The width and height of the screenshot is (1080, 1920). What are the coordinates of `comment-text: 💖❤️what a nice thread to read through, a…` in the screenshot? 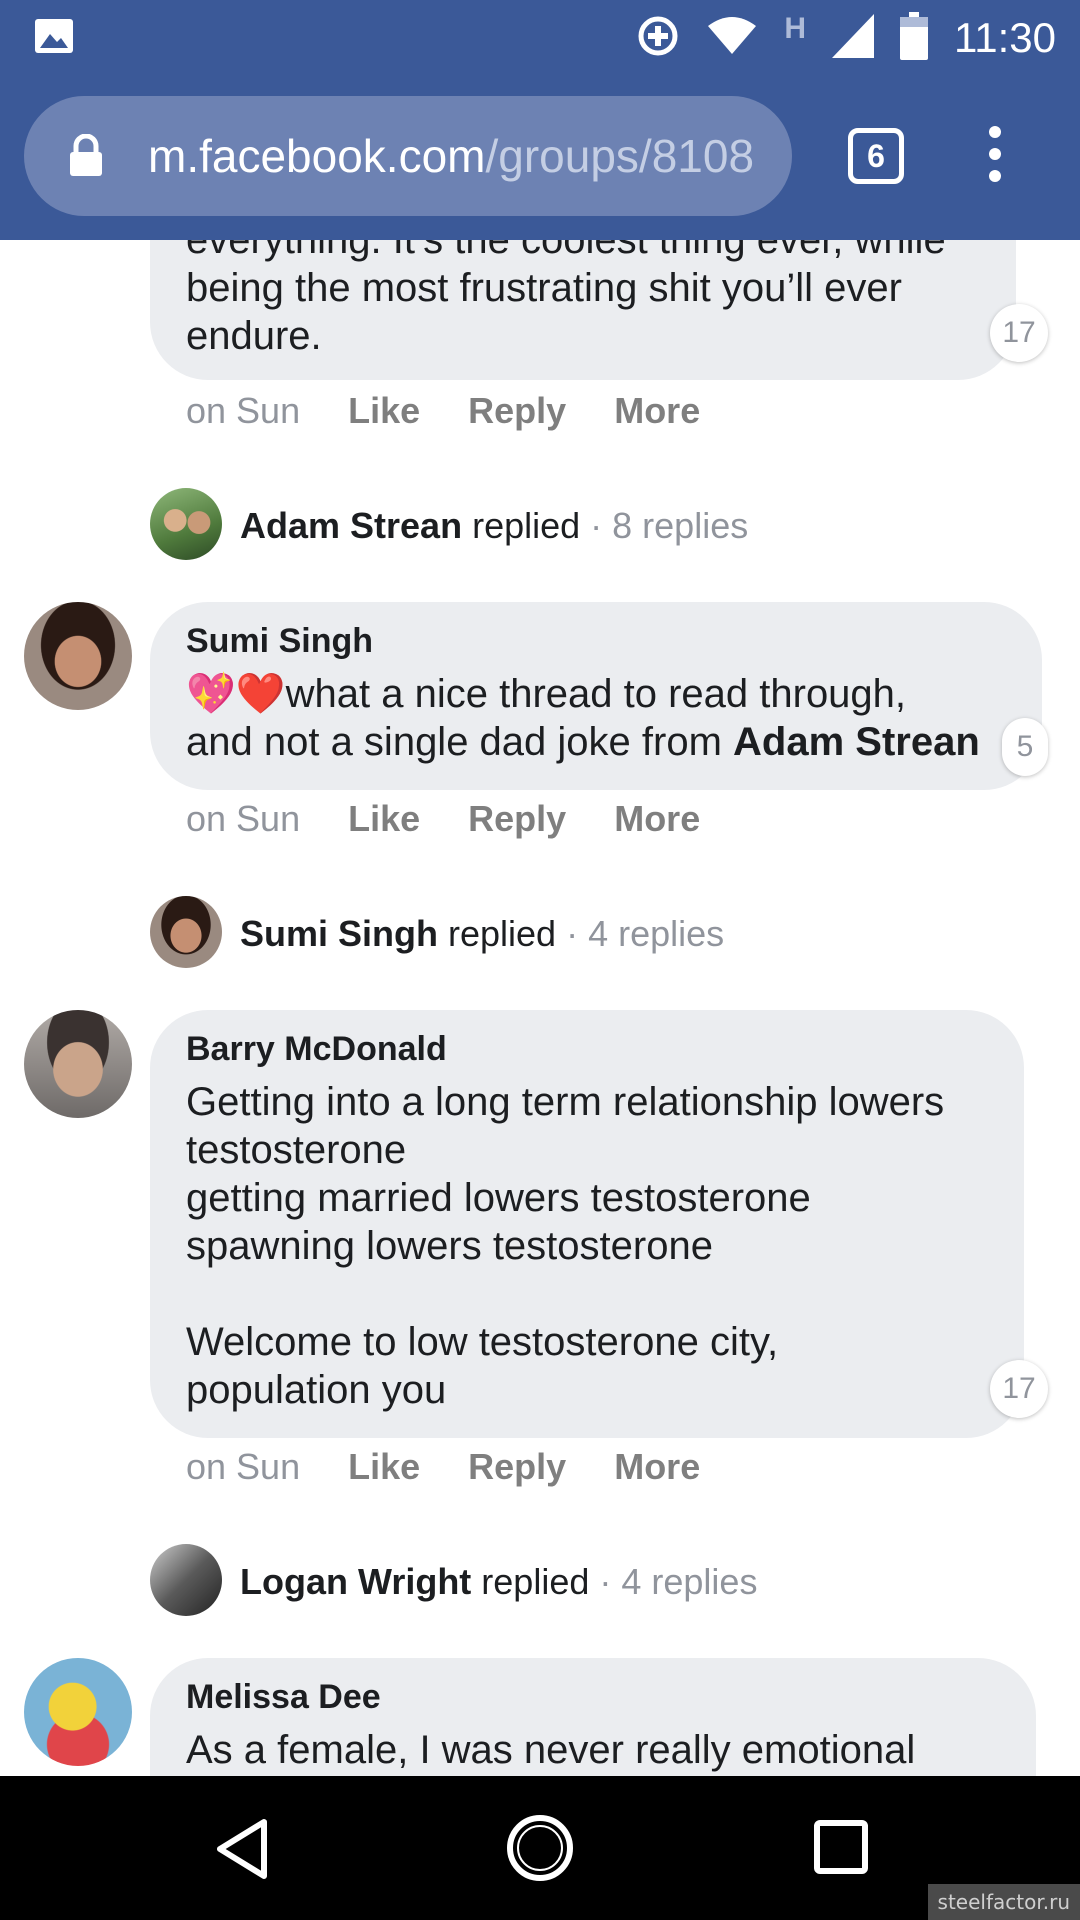 It's located at (583, 718).